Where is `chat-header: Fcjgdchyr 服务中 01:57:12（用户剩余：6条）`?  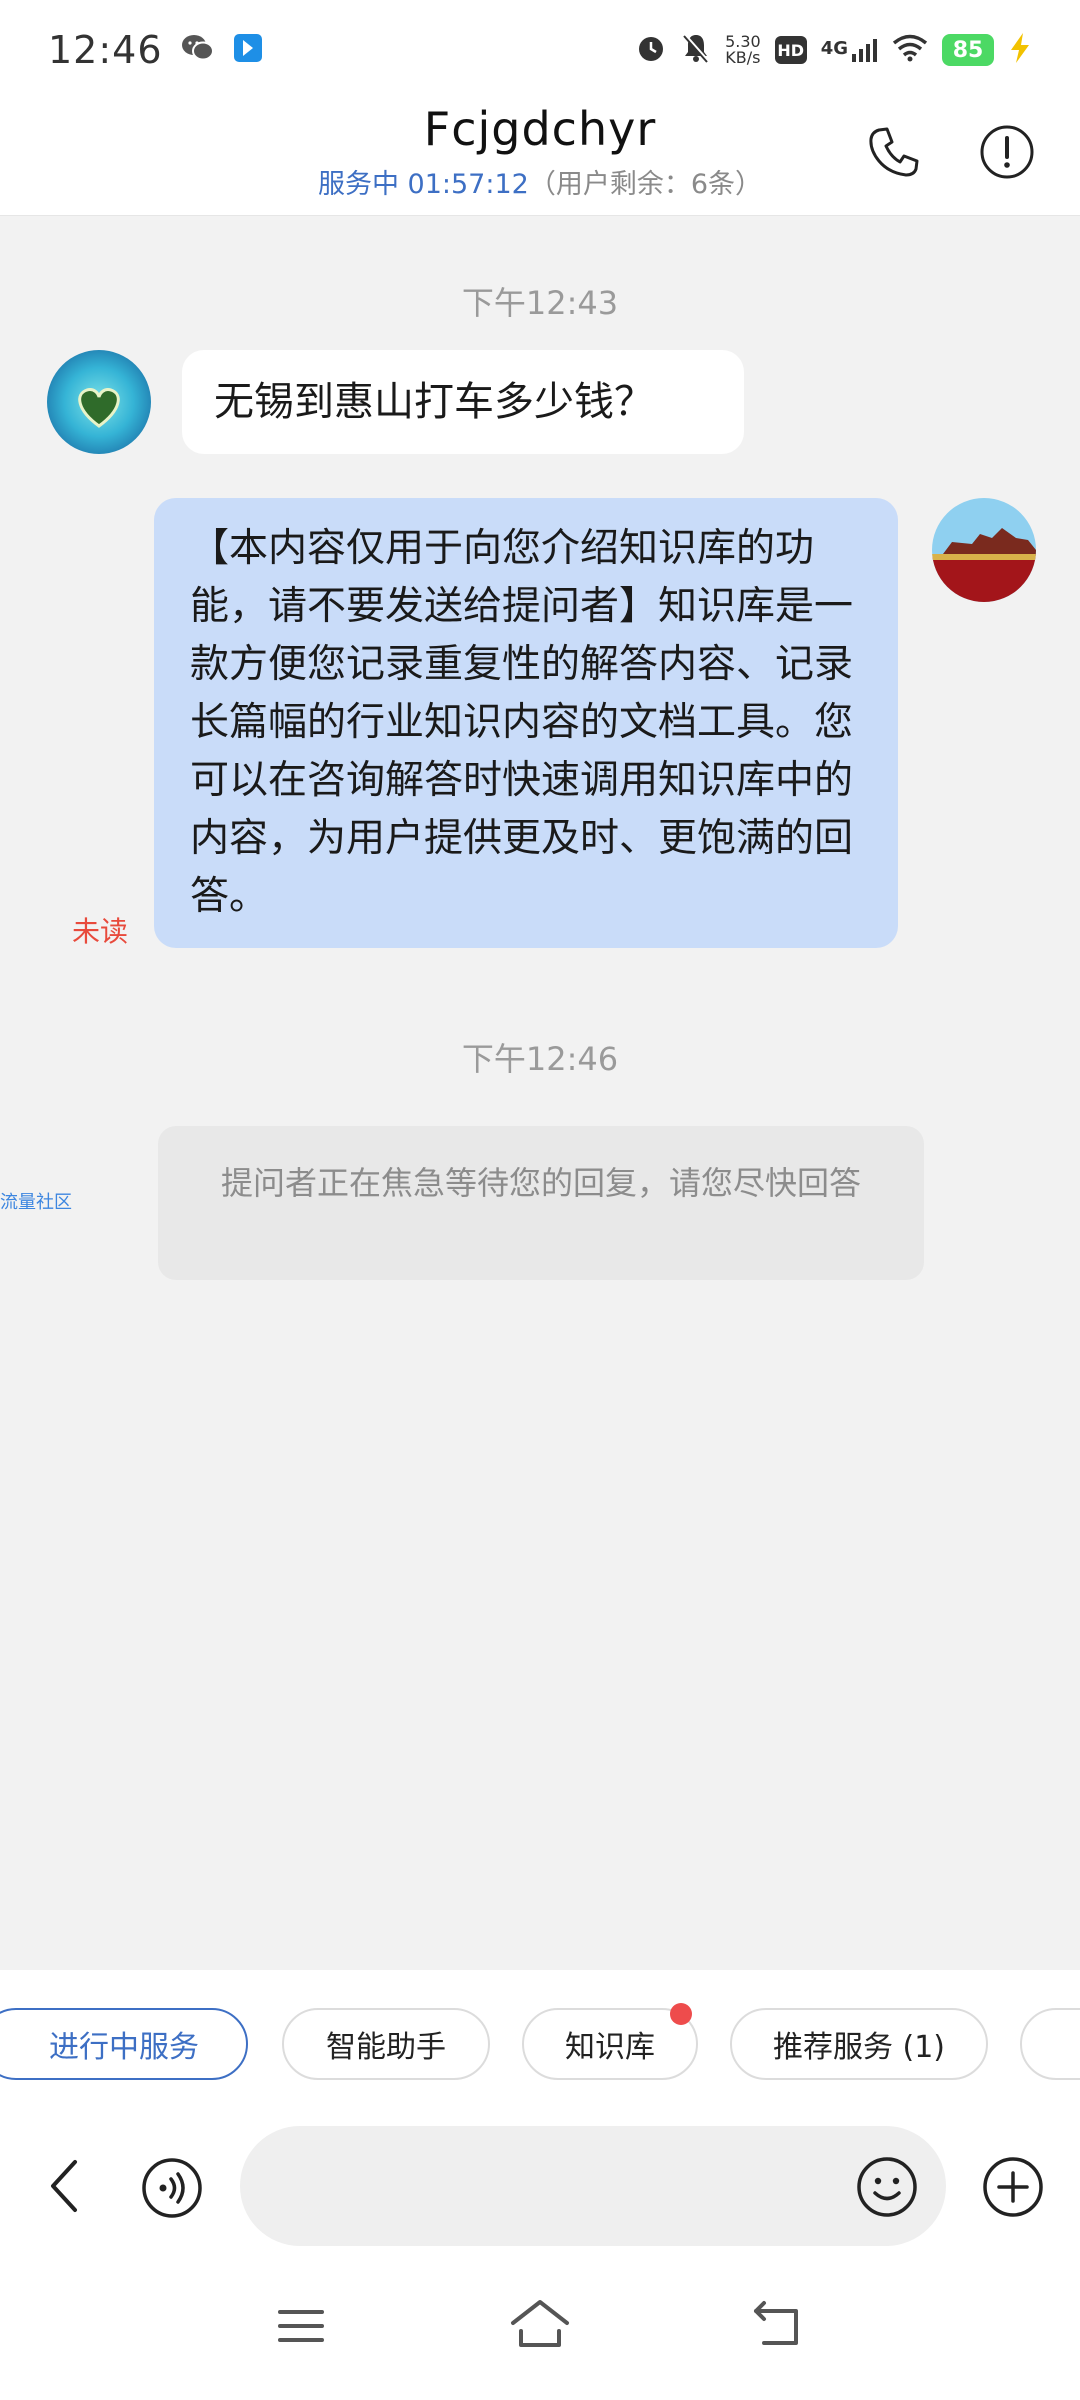
chat-header: Fcjgdchyr 服务中 01:57:12（用户剩余：6条） is located at coordinates (540, 158).